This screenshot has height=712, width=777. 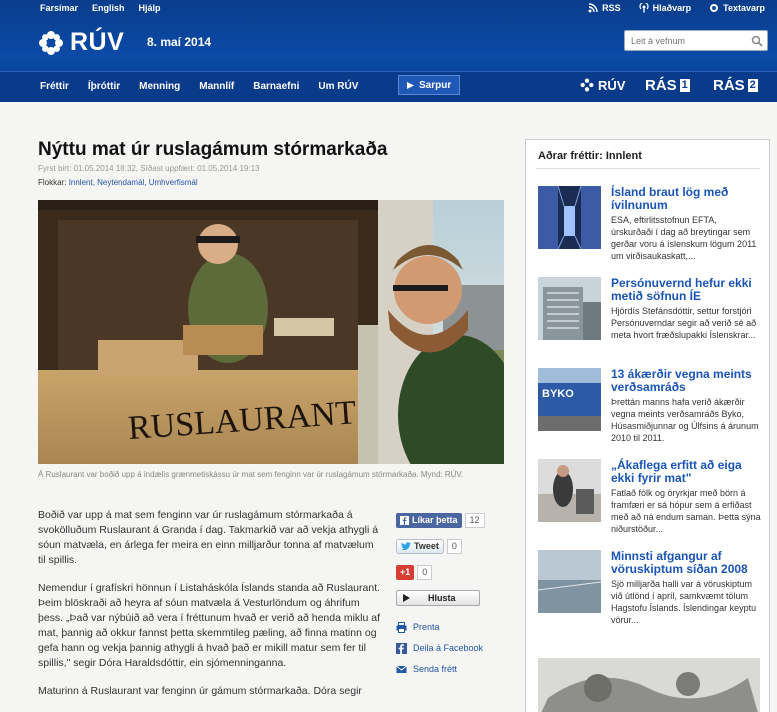 What do you see at coordinates (665, 8) in the screenshot?
I see `podcast-link: Hlaðvarp` at bounding box center [665, 8].